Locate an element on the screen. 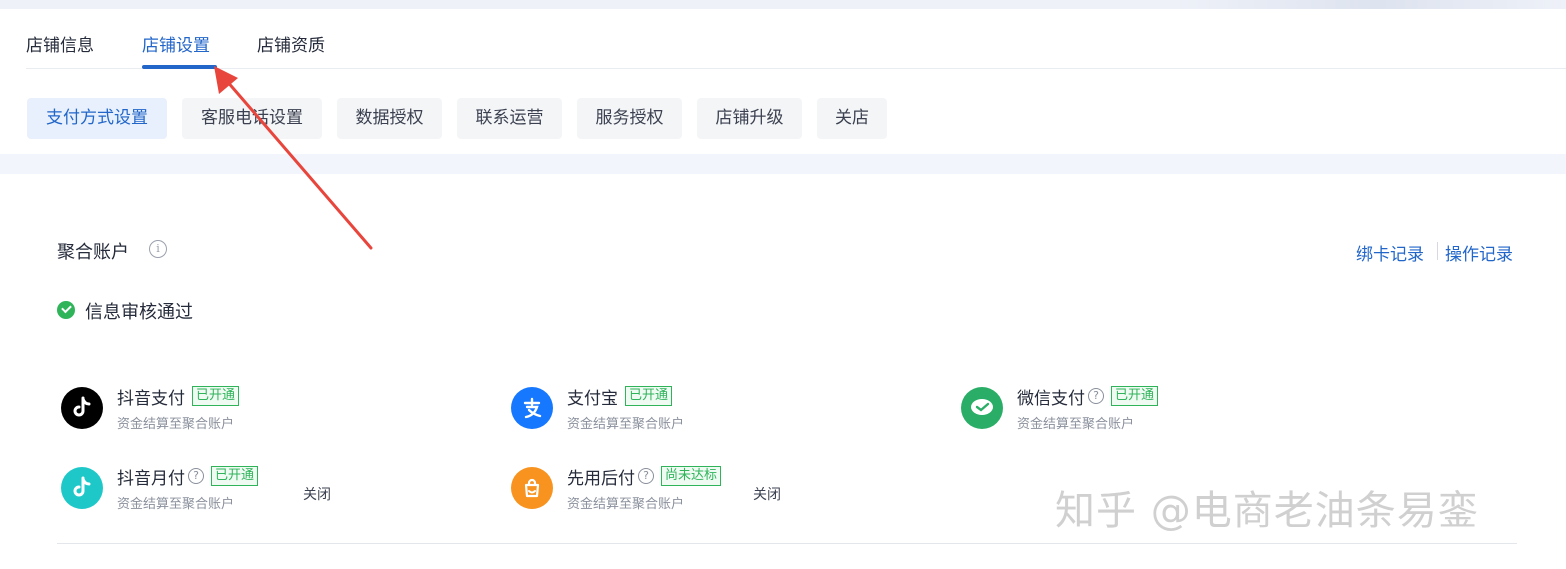  tab-store-settings: 店铺设置 is located at coordinates (176, 43).